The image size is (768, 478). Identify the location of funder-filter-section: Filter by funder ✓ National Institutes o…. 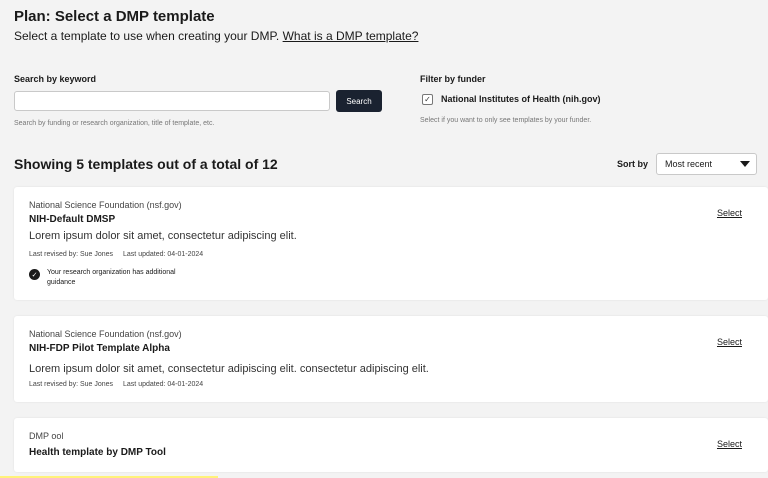
(510, 101).